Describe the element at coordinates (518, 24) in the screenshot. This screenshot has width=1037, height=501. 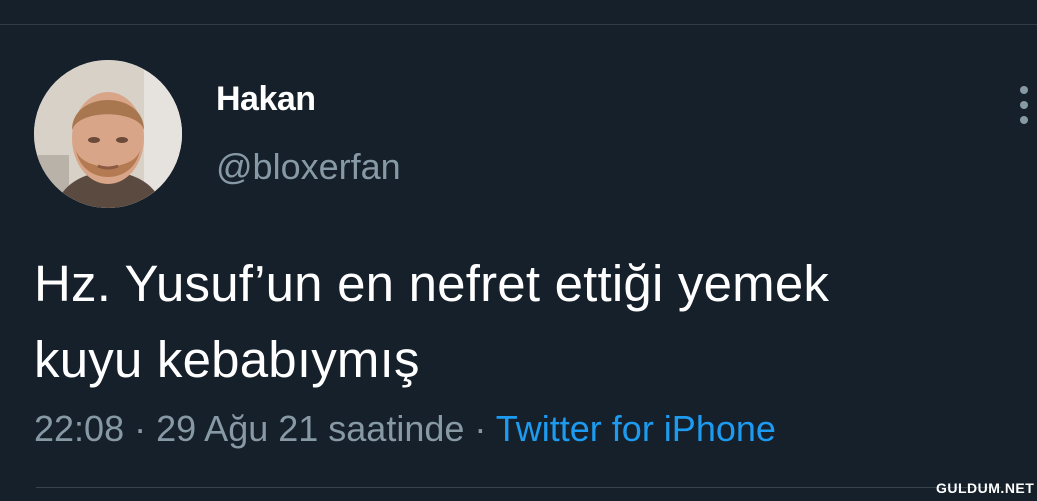
I see `top-divider` at that location.